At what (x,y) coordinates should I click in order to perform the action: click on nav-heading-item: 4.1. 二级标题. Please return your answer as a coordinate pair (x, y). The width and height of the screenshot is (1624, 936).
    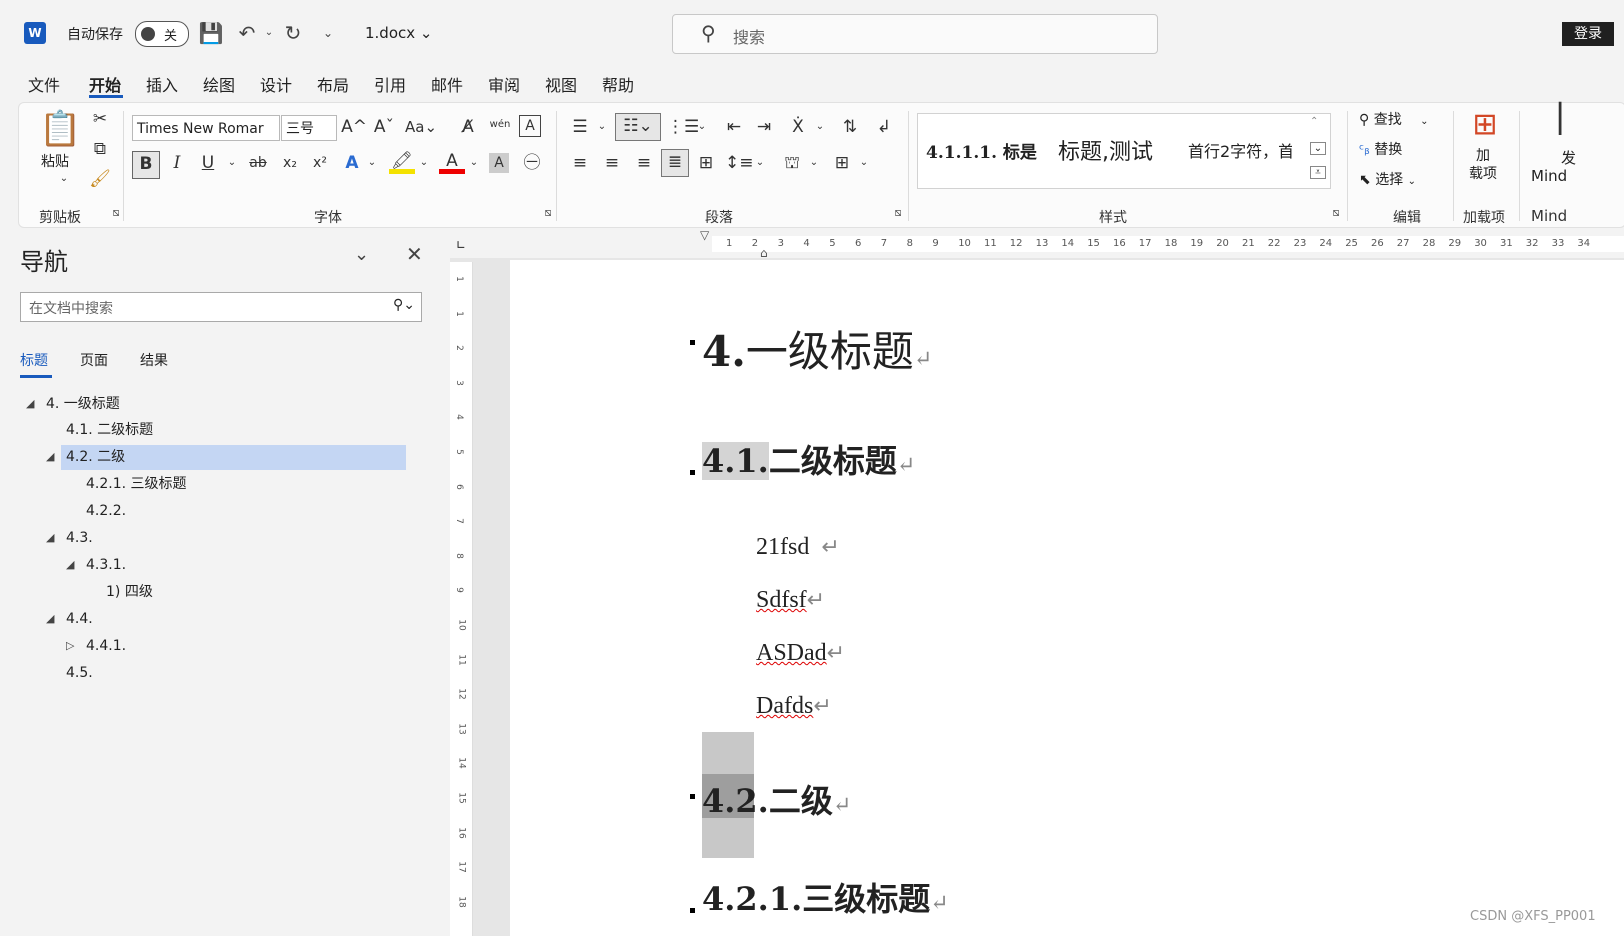
    Looking at the image, I should click on (109, 430).